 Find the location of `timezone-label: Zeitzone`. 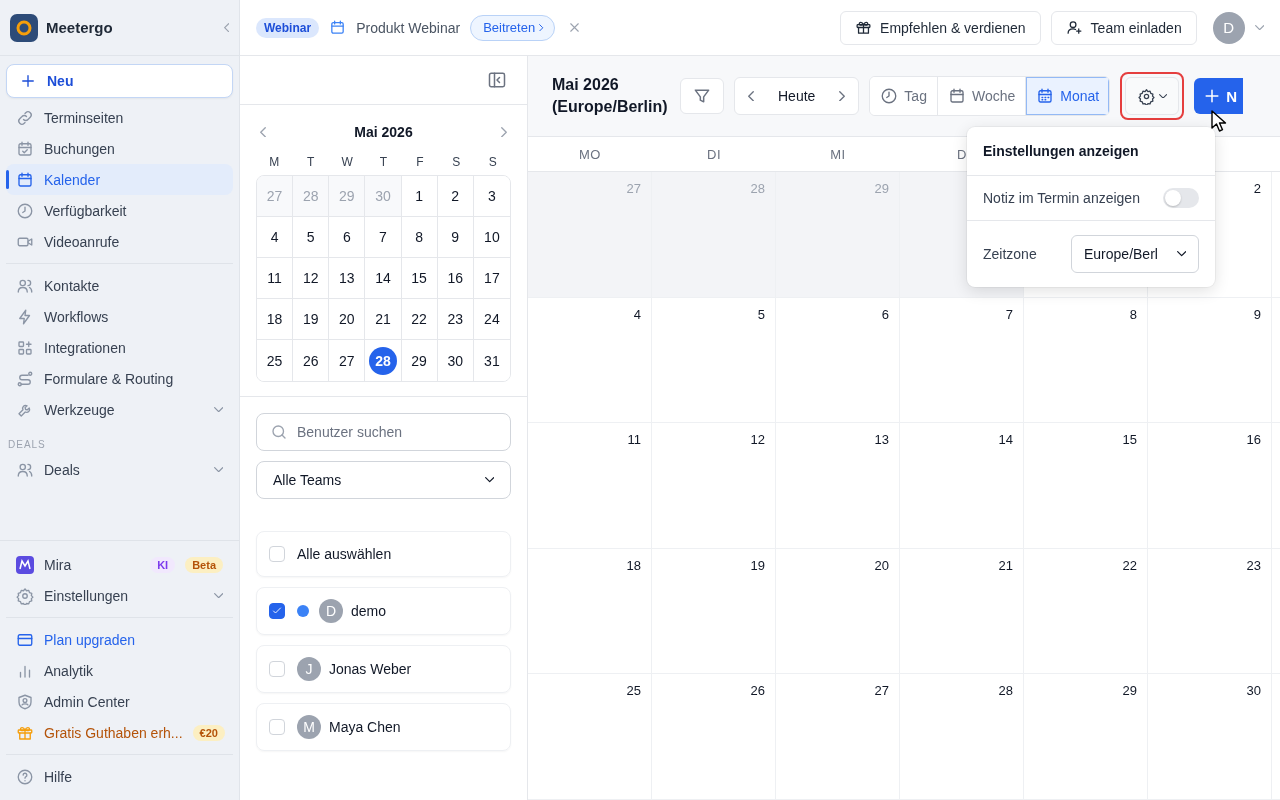

timezone-label: Zeitzone is located at coordinates (1010, 254).